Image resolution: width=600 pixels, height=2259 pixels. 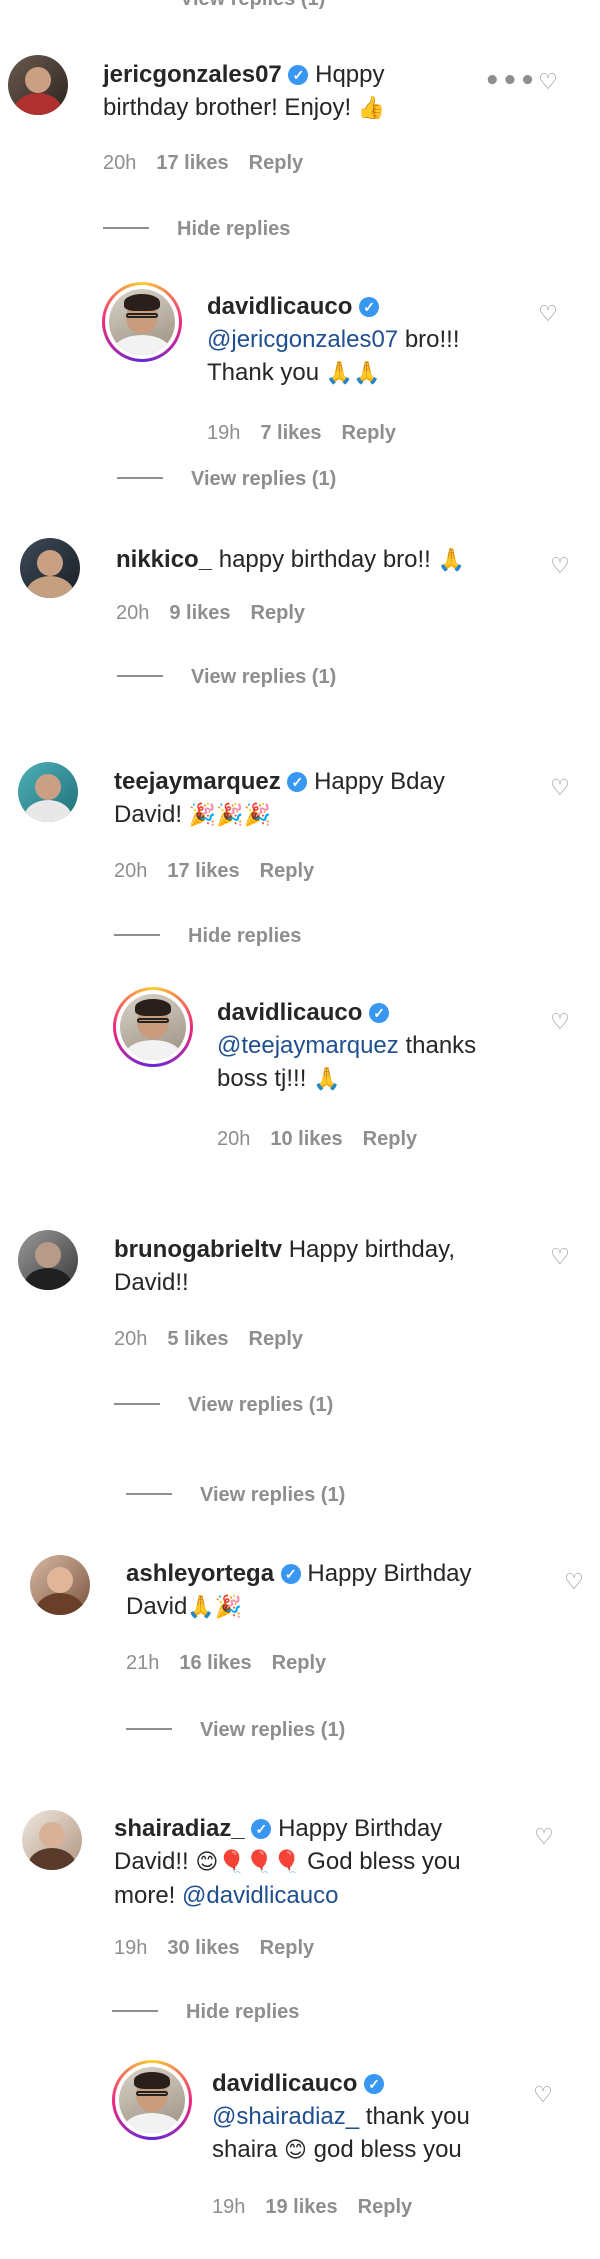 What do you see at coordinates (306, 1139) in the screenshot?
I see `likes-count: 10 likes` at bounding box center [306, 1139].